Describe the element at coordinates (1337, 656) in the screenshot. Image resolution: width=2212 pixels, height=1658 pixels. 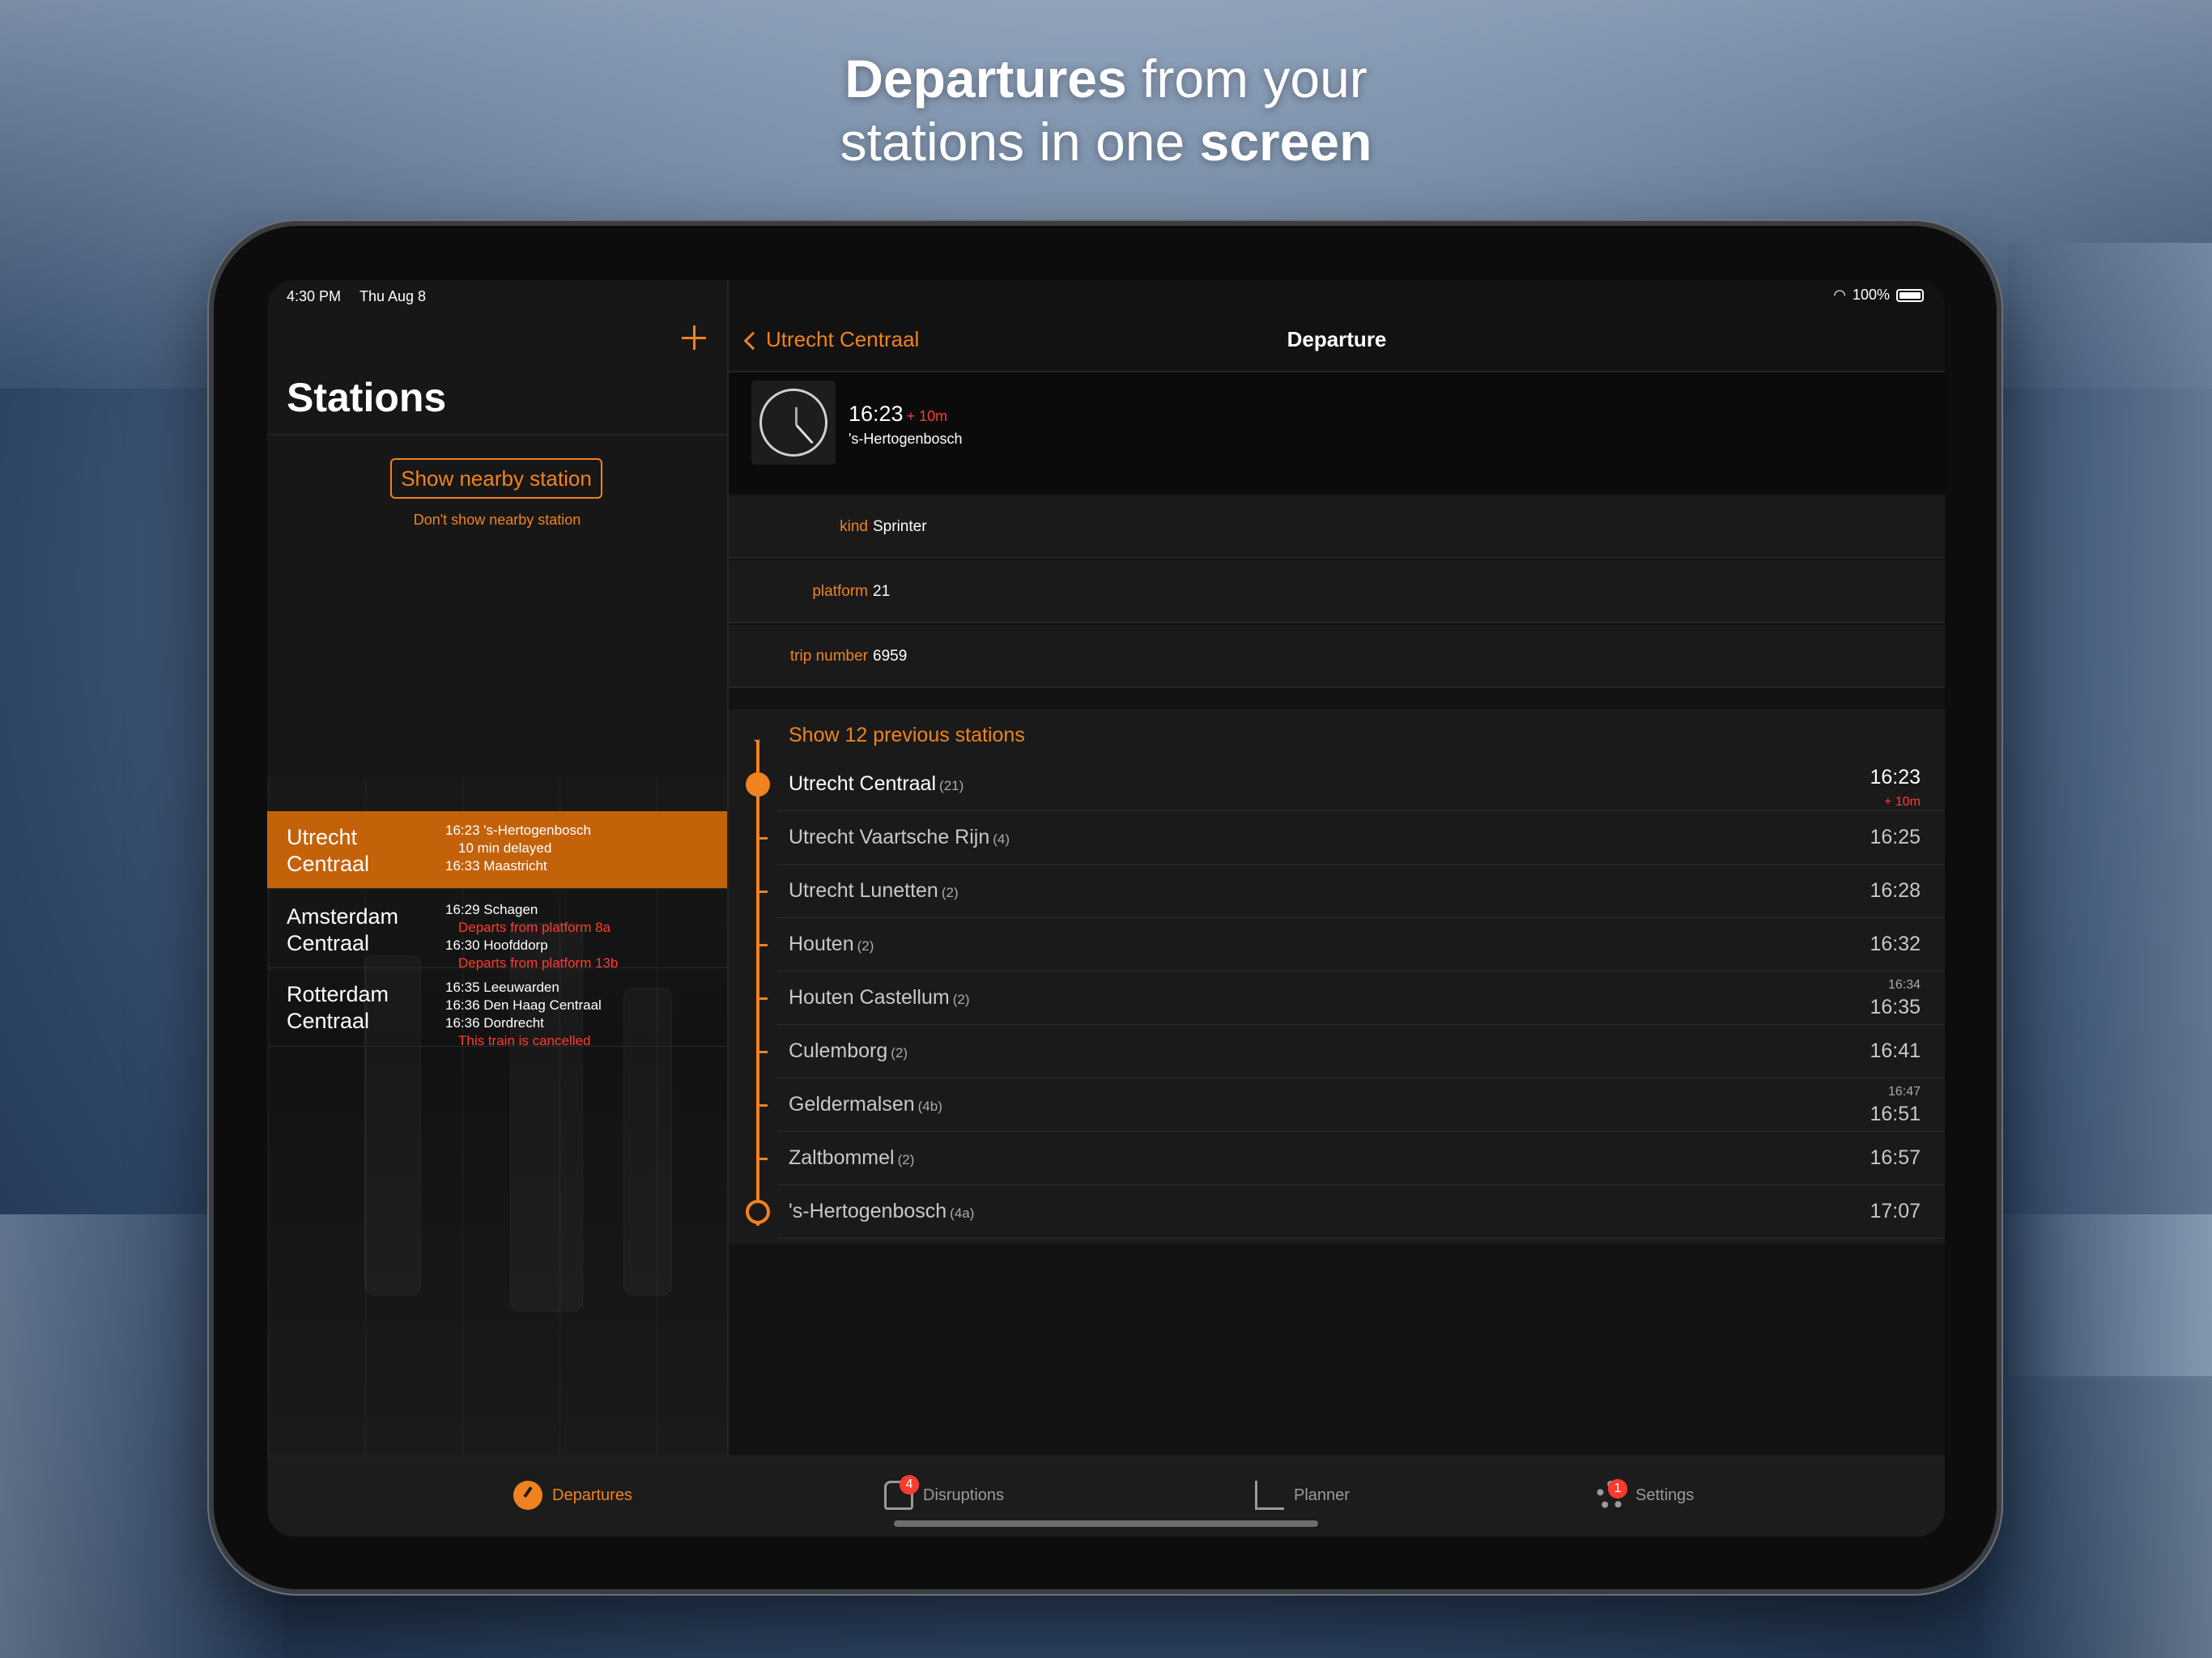
I see `info-row-trip-number: trip number 6959` at that location.